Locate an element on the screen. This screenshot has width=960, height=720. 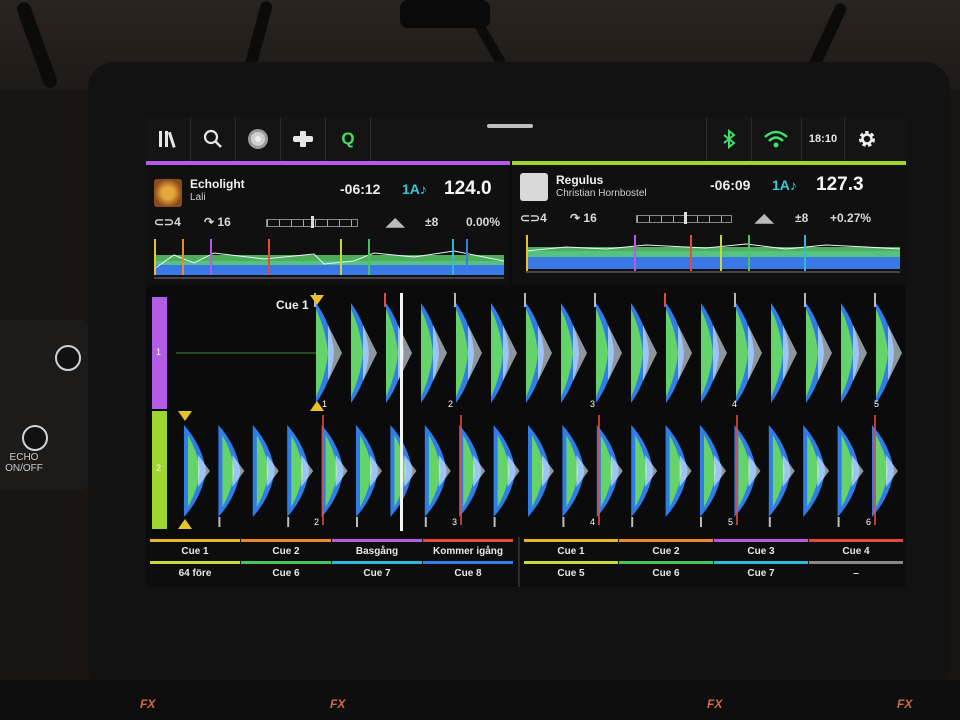
left-hotcue-7: Cue 7 is located at coordinates (377, 571).